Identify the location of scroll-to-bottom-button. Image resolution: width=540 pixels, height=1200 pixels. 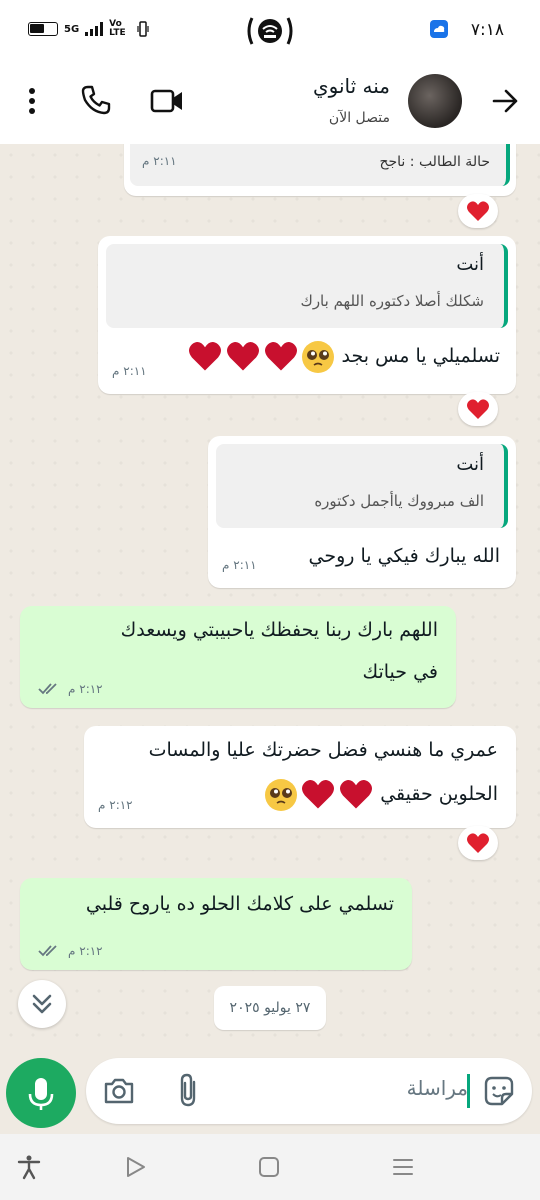
(42, 1004).